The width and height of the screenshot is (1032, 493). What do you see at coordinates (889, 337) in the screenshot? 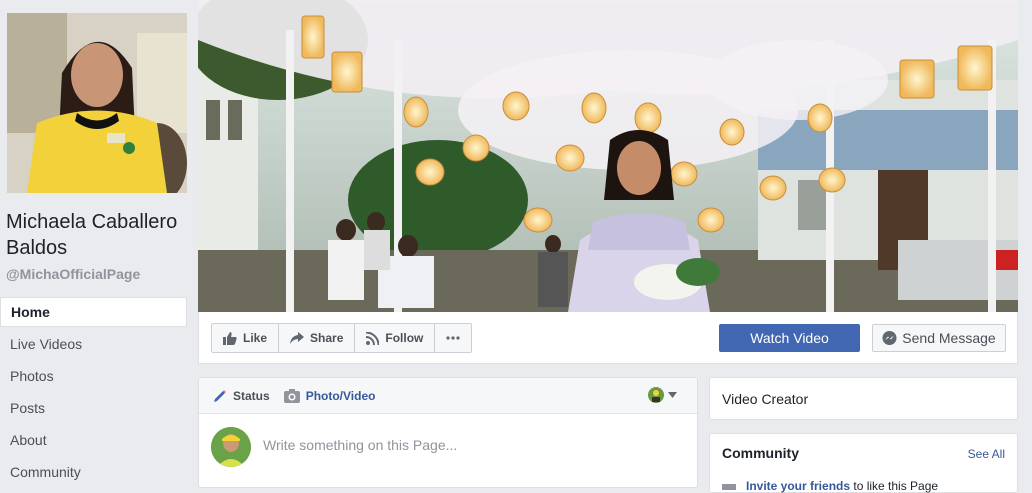
I see `messenger-icon` at bounding box center [889, 337].